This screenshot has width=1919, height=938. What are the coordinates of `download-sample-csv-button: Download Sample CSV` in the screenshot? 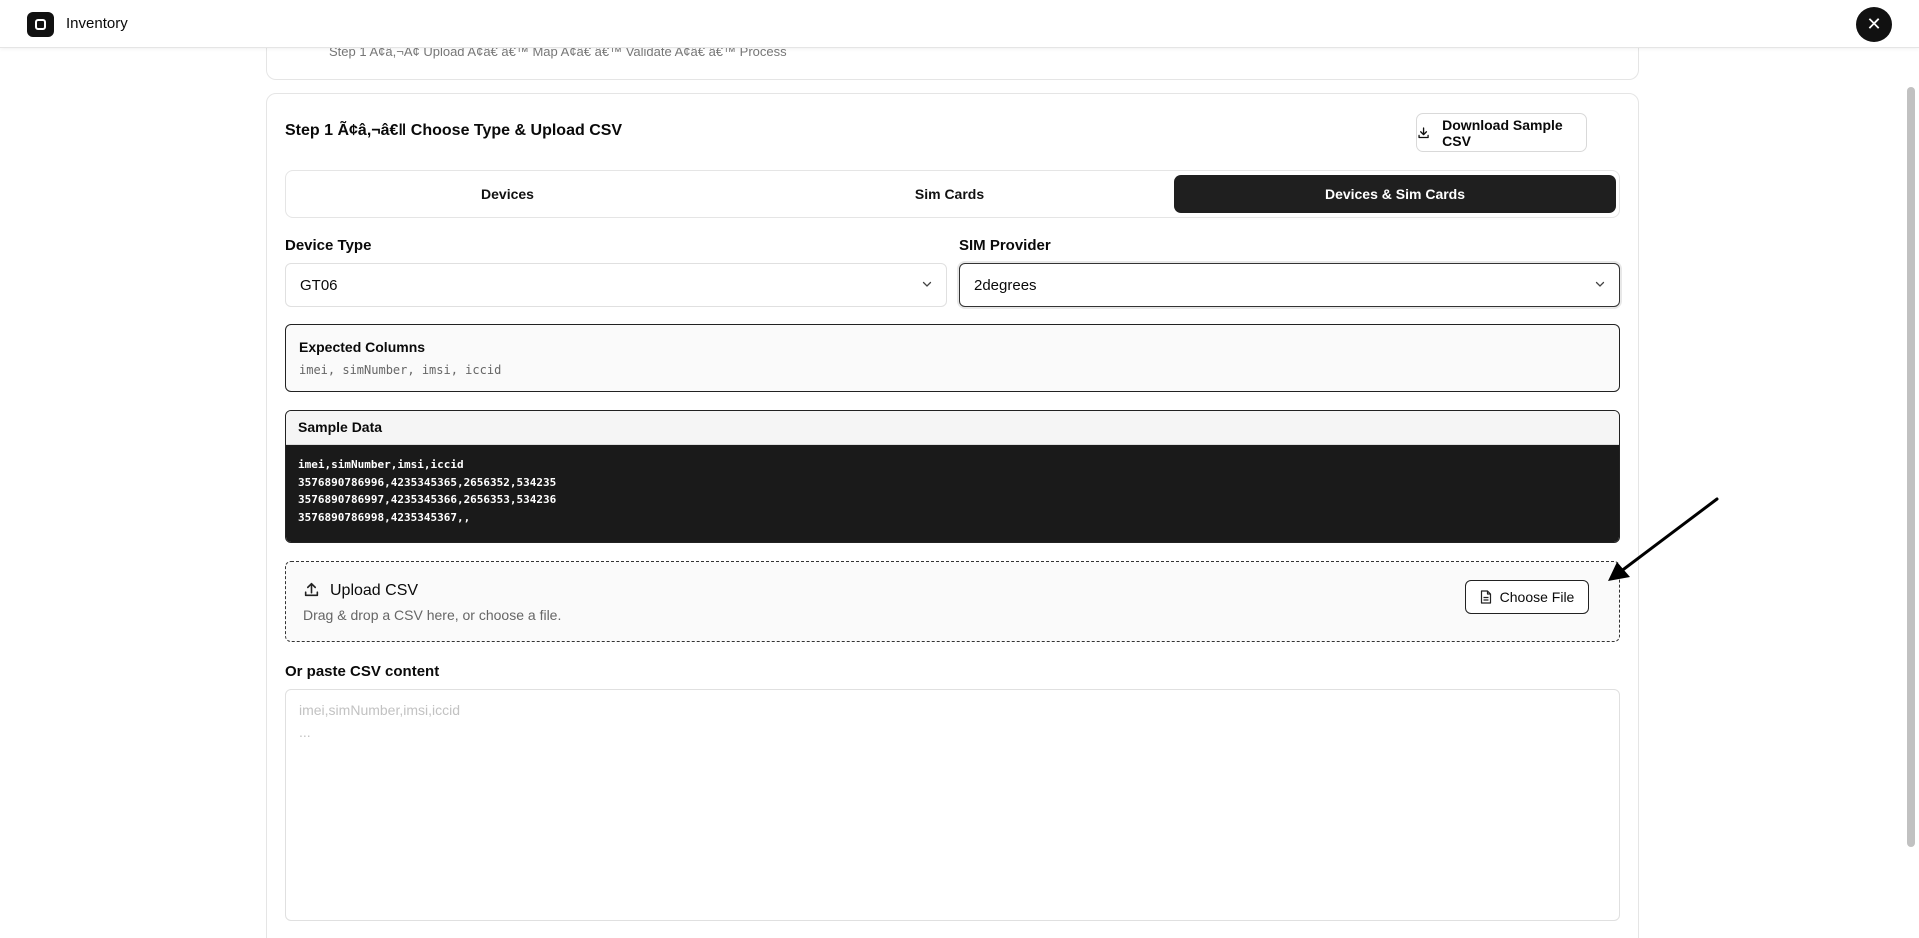 It's located at (1501, 132).